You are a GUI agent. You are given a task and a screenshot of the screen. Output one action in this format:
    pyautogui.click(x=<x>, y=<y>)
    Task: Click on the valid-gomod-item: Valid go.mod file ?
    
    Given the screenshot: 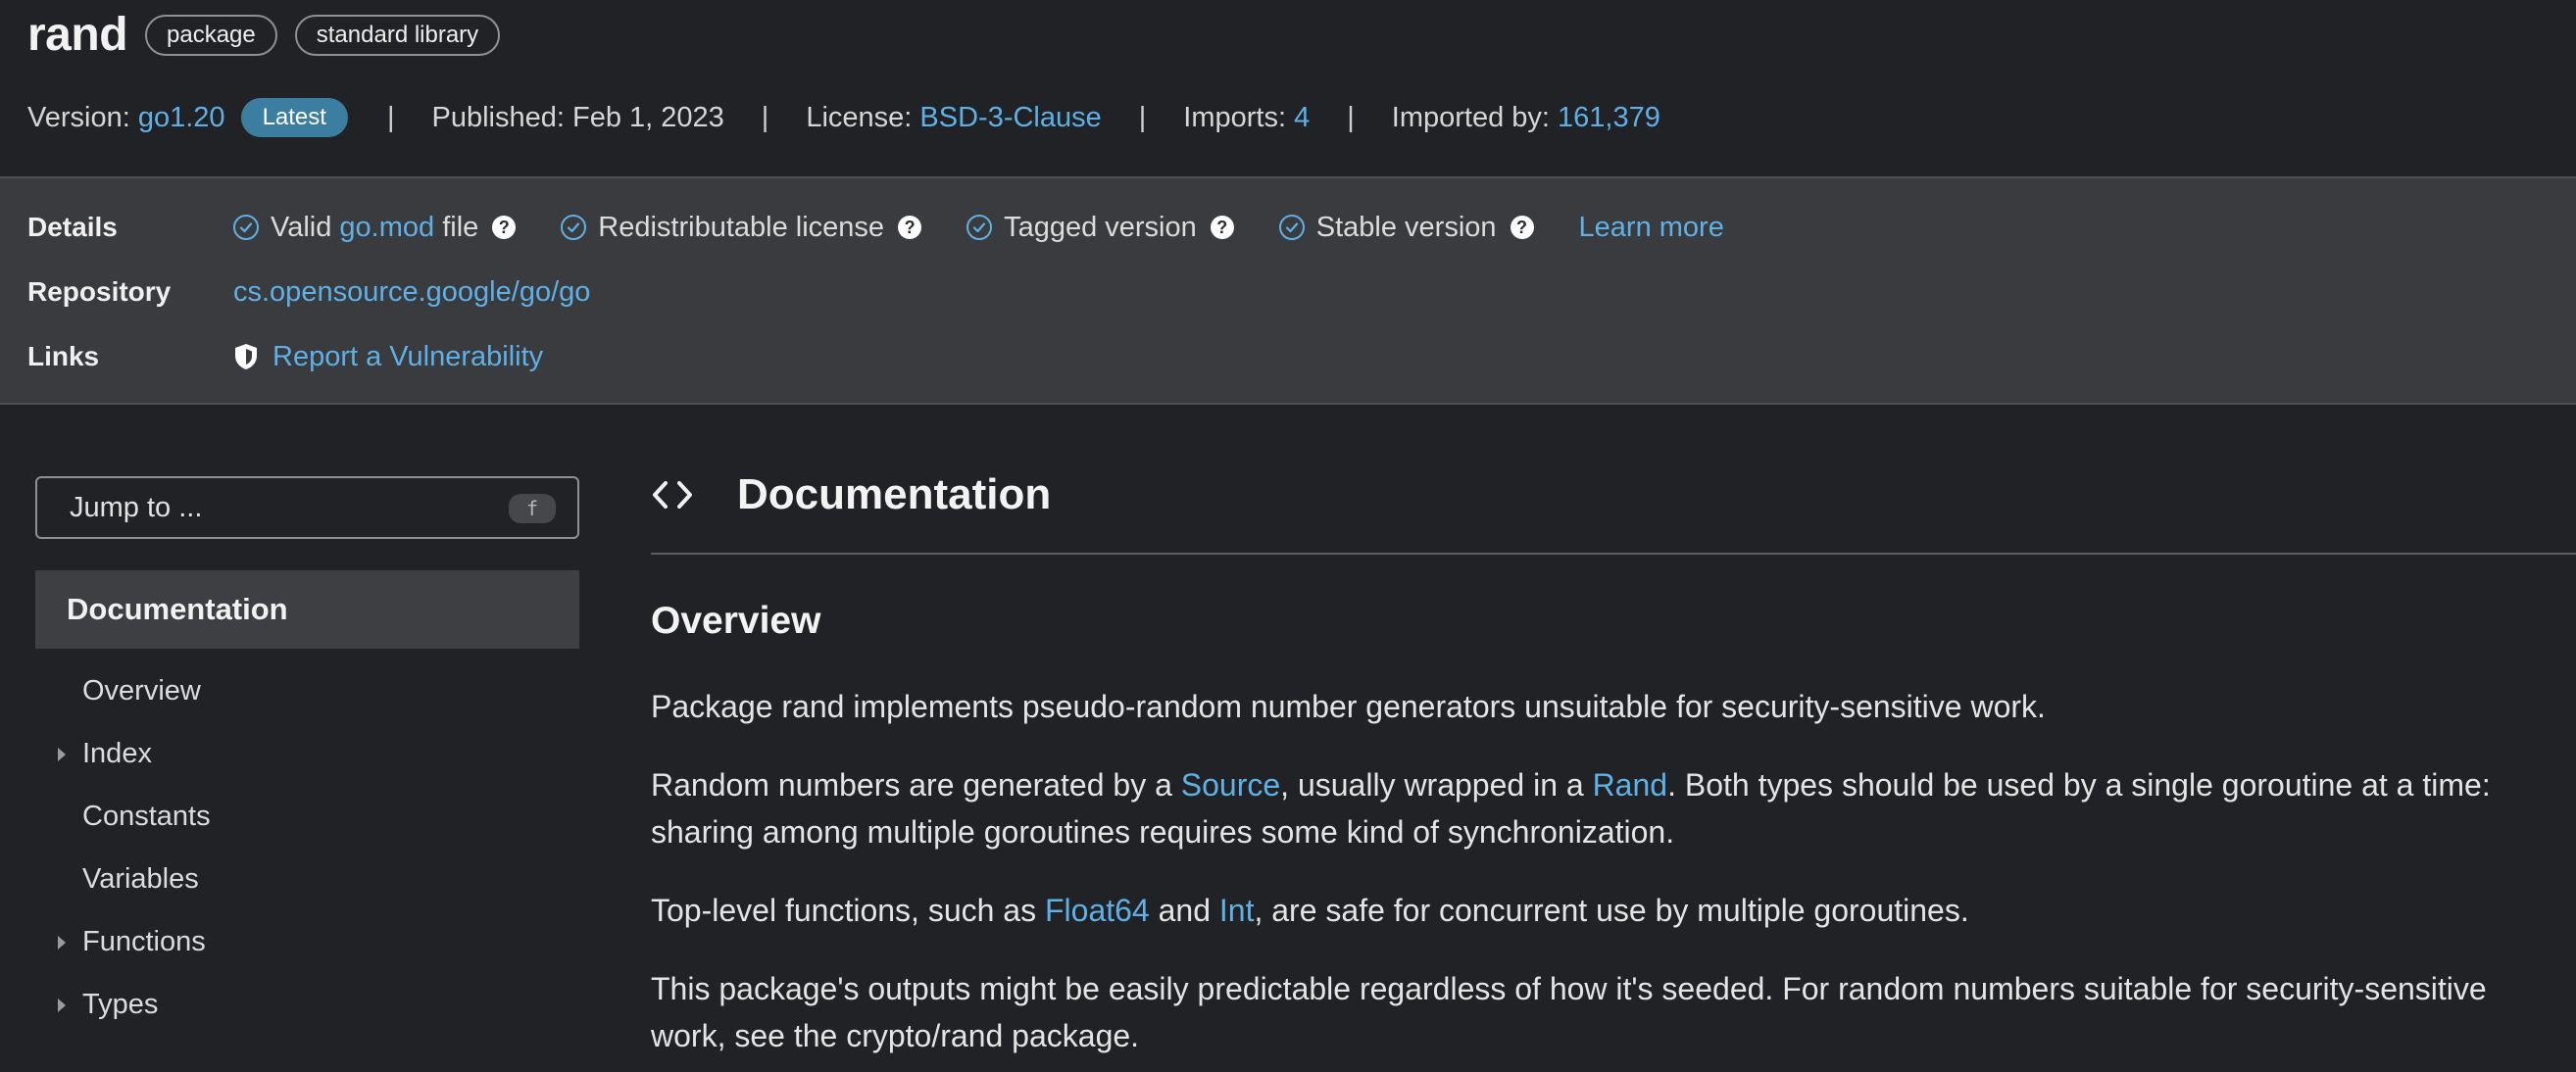 What is the action you would take?
    pyautogui.click(x=375, y=227)
    